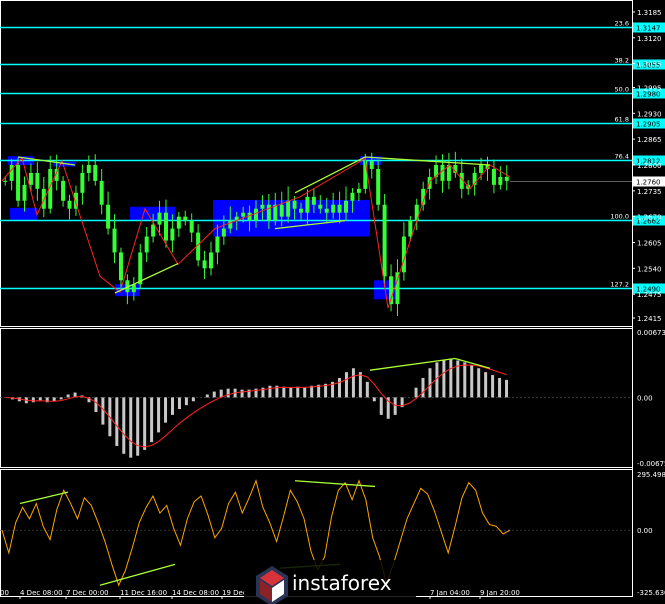  What do you see at coordinates (234, 593) in the screenshot?
I see `time-tick-label: 19 Dec` at bounding box center [234, 593].